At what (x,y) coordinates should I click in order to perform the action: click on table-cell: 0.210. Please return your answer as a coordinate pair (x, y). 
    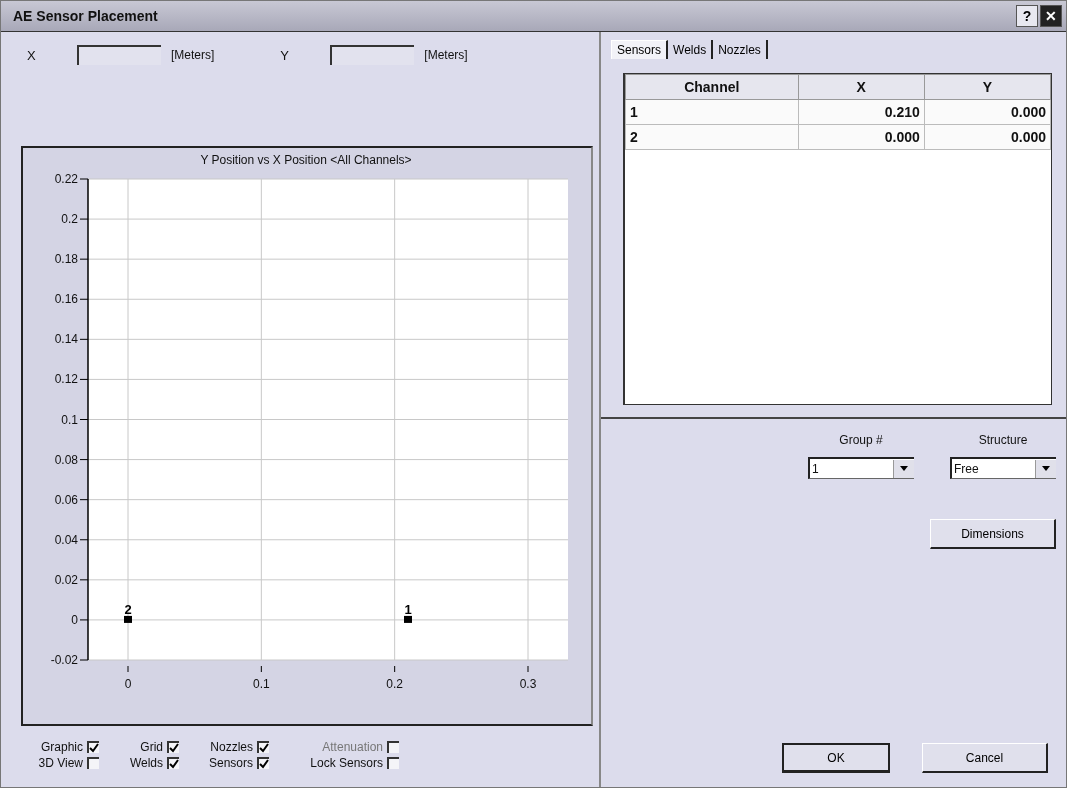
    Looking at the image, I should click on (861, 112).